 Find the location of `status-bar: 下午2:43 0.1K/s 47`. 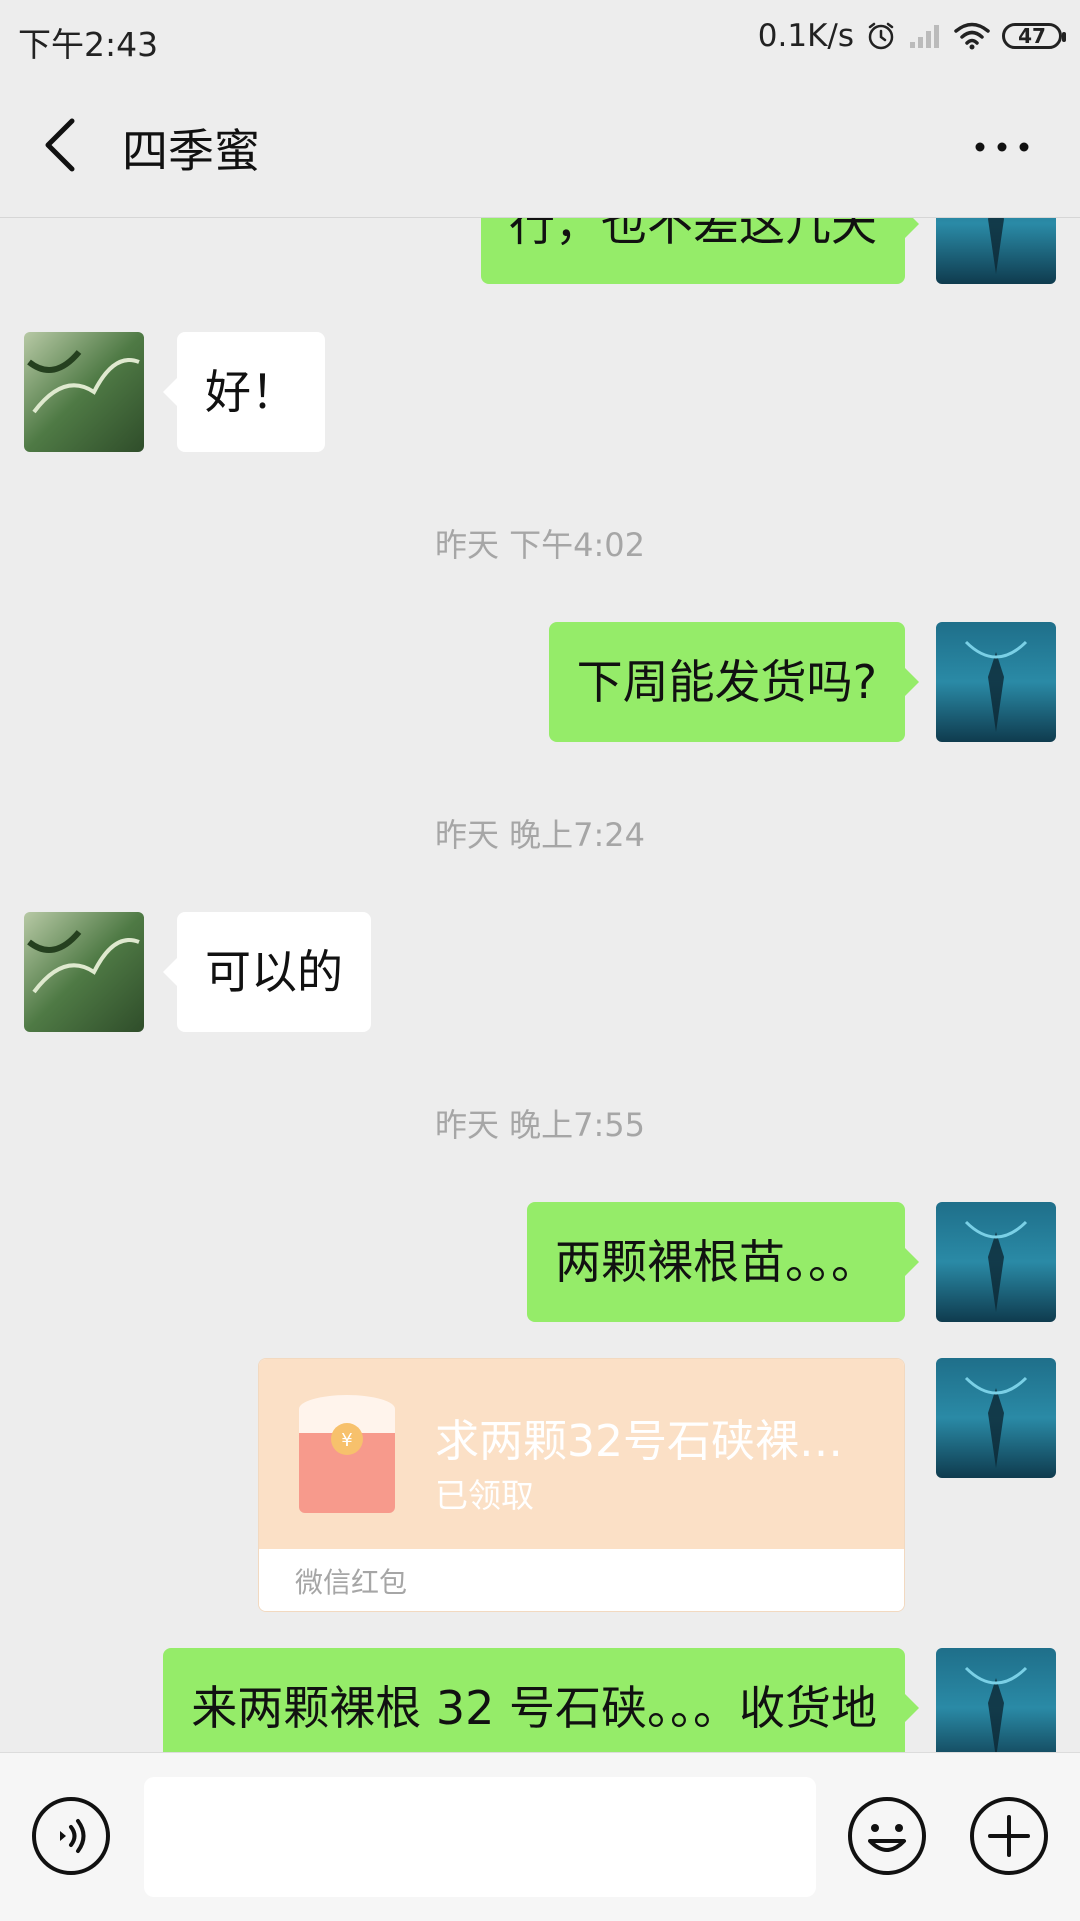

status-bar: 下午2:43 0.1K/s 47 is located at coordinates (540, 37).